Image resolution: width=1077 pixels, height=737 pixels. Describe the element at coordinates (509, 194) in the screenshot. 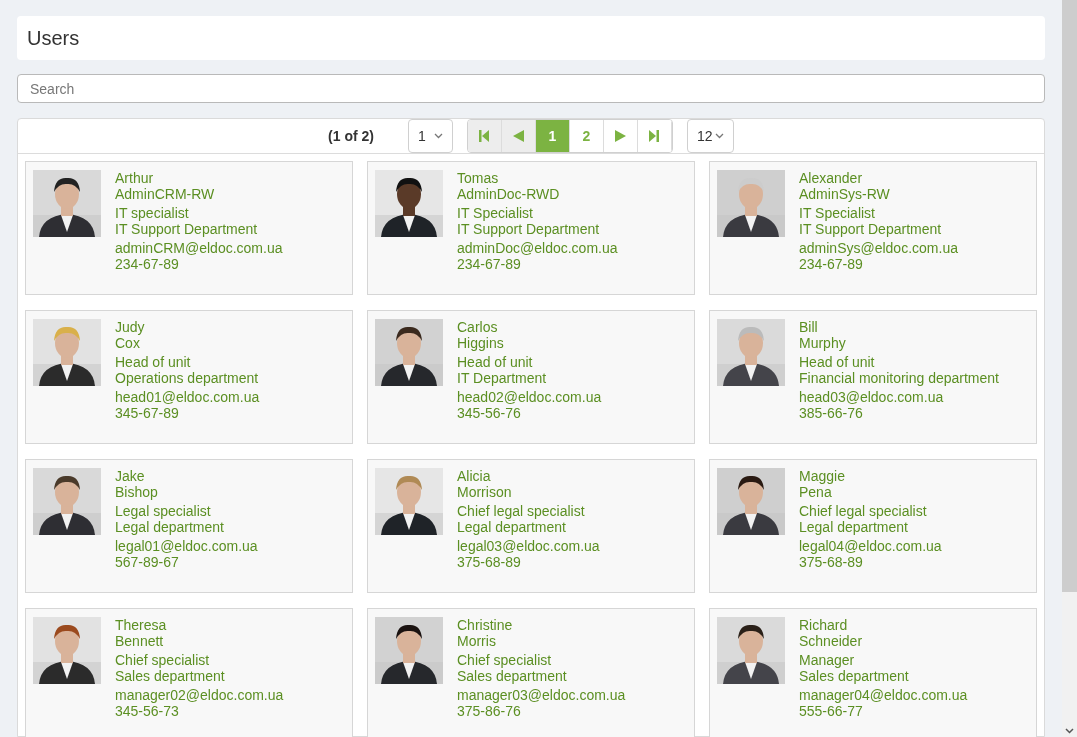

I see `last-name: AdminDoc-RWD` at that location.